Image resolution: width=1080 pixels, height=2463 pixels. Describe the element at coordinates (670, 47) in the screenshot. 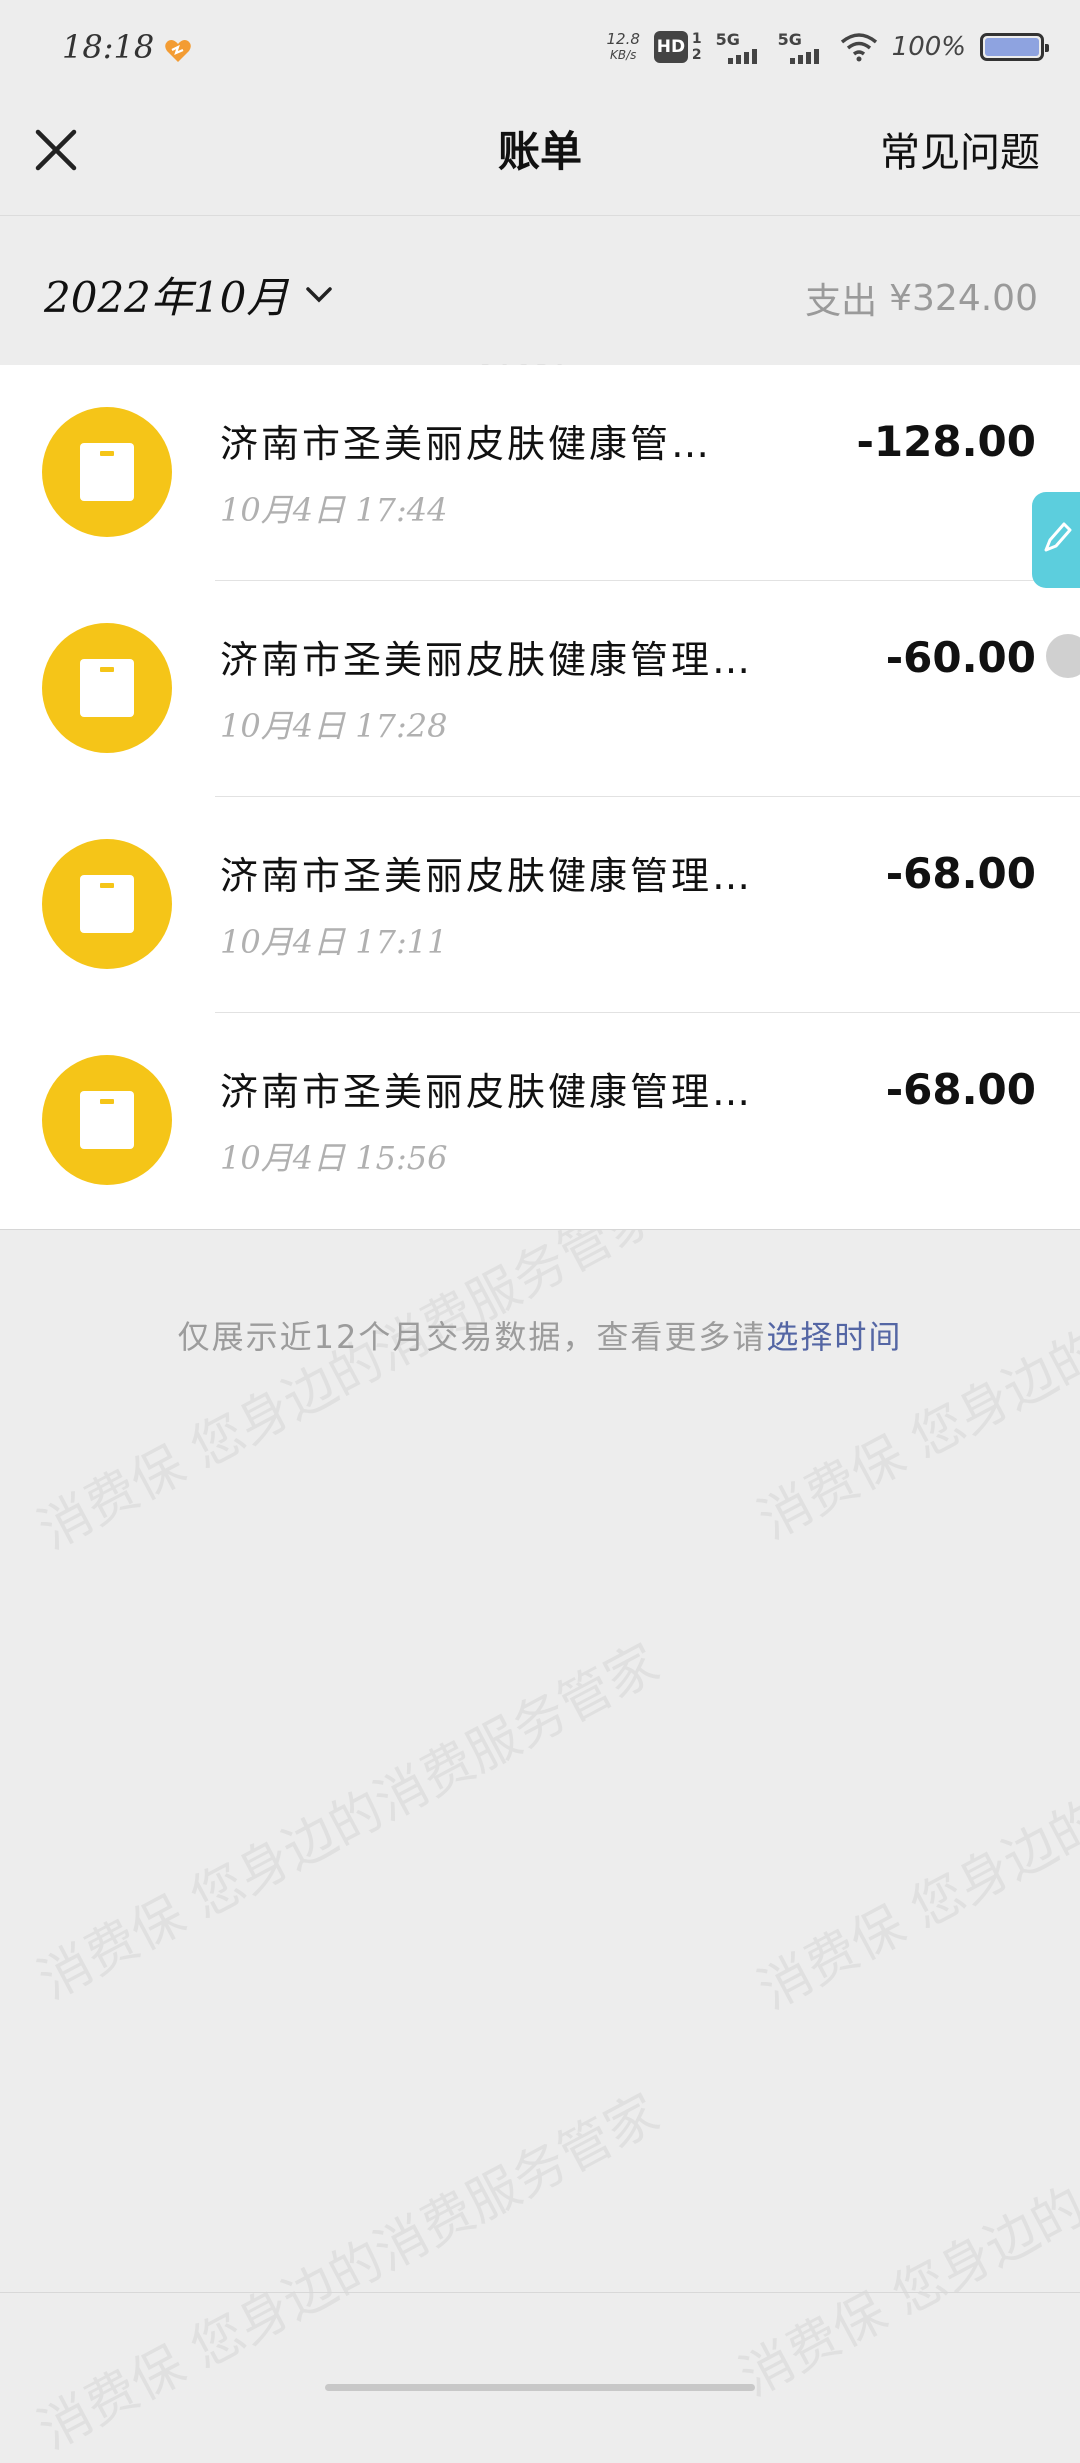

I see `hd-icon: HD` at that location.